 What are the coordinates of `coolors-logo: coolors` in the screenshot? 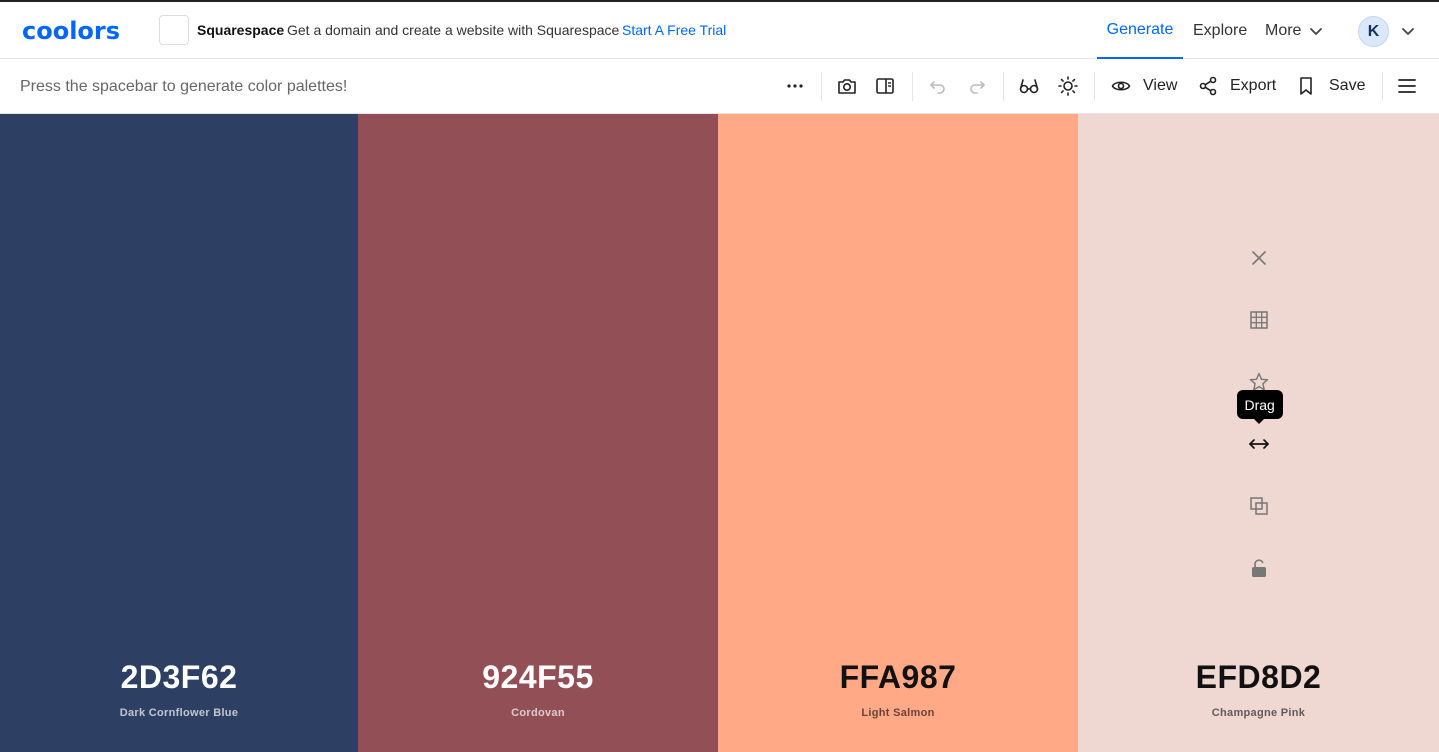 It's located at (78, 31).